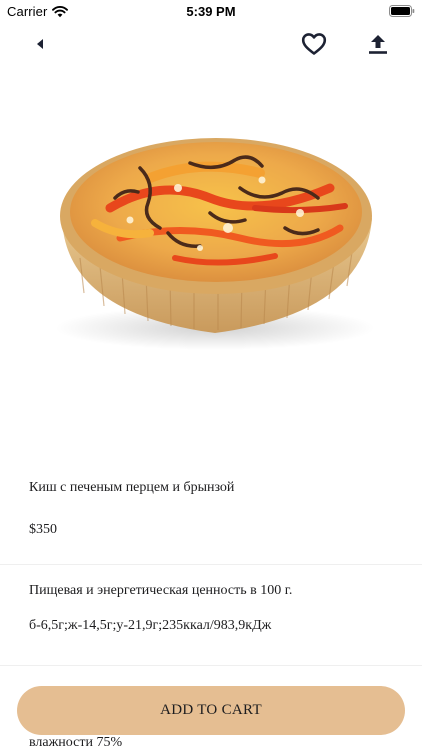  I want to click on product-name: Киш с печеным перцем и брынзой, so click(132, 487).